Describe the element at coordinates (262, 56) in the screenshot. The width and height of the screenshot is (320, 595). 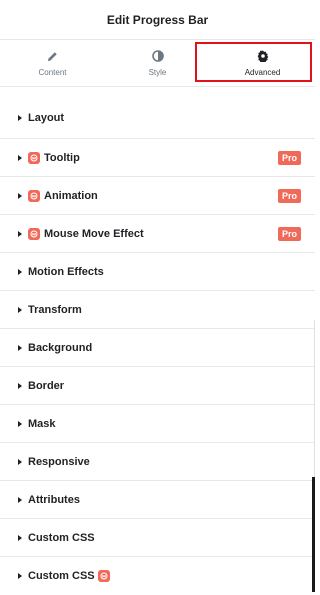
I see `gear-icon` at that location.